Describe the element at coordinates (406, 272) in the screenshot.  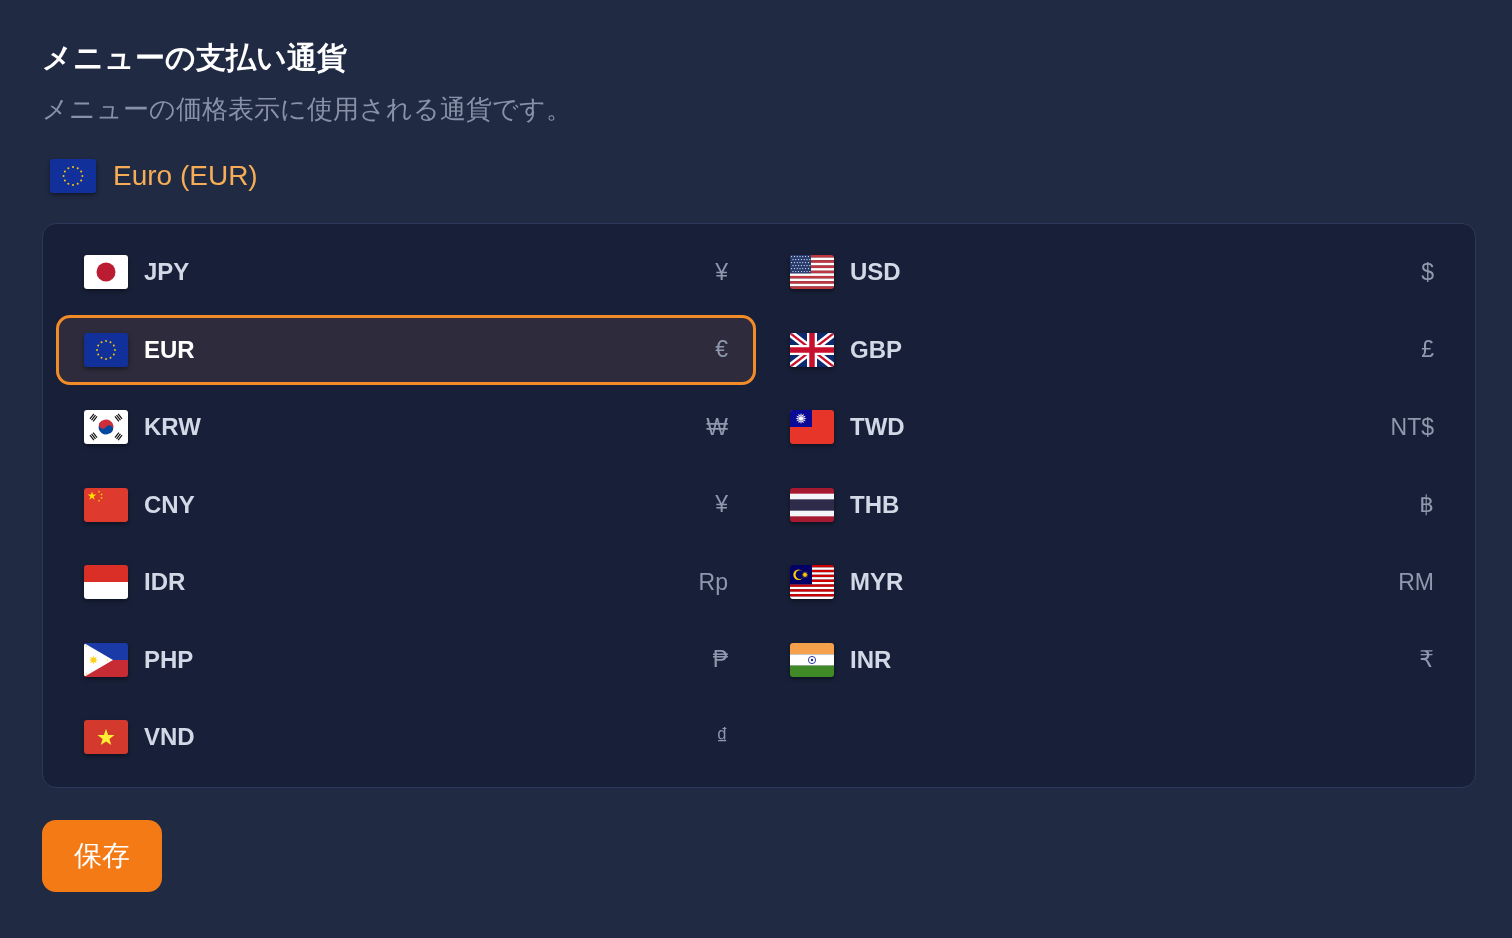
I see `currency-option: JPY ¥` at that location.